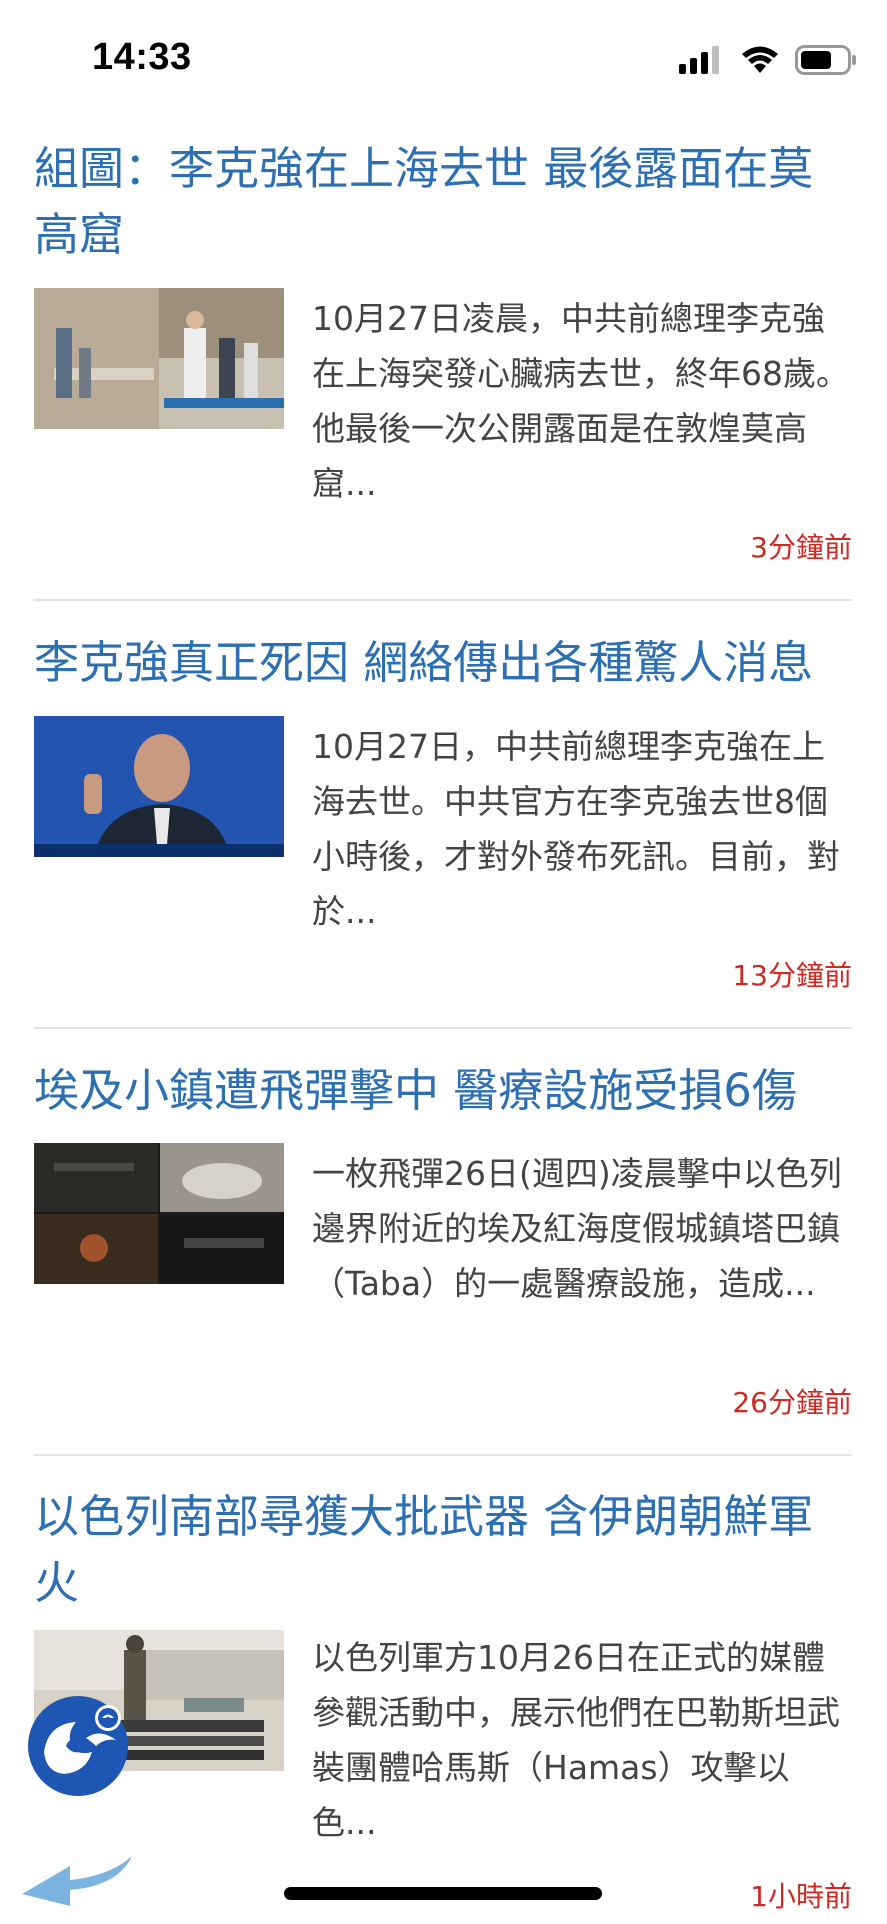  What do you see at coordinates (443, 55) in the screenshot?
I see `status-bar: 14:33` at bounding box center [443, 55].